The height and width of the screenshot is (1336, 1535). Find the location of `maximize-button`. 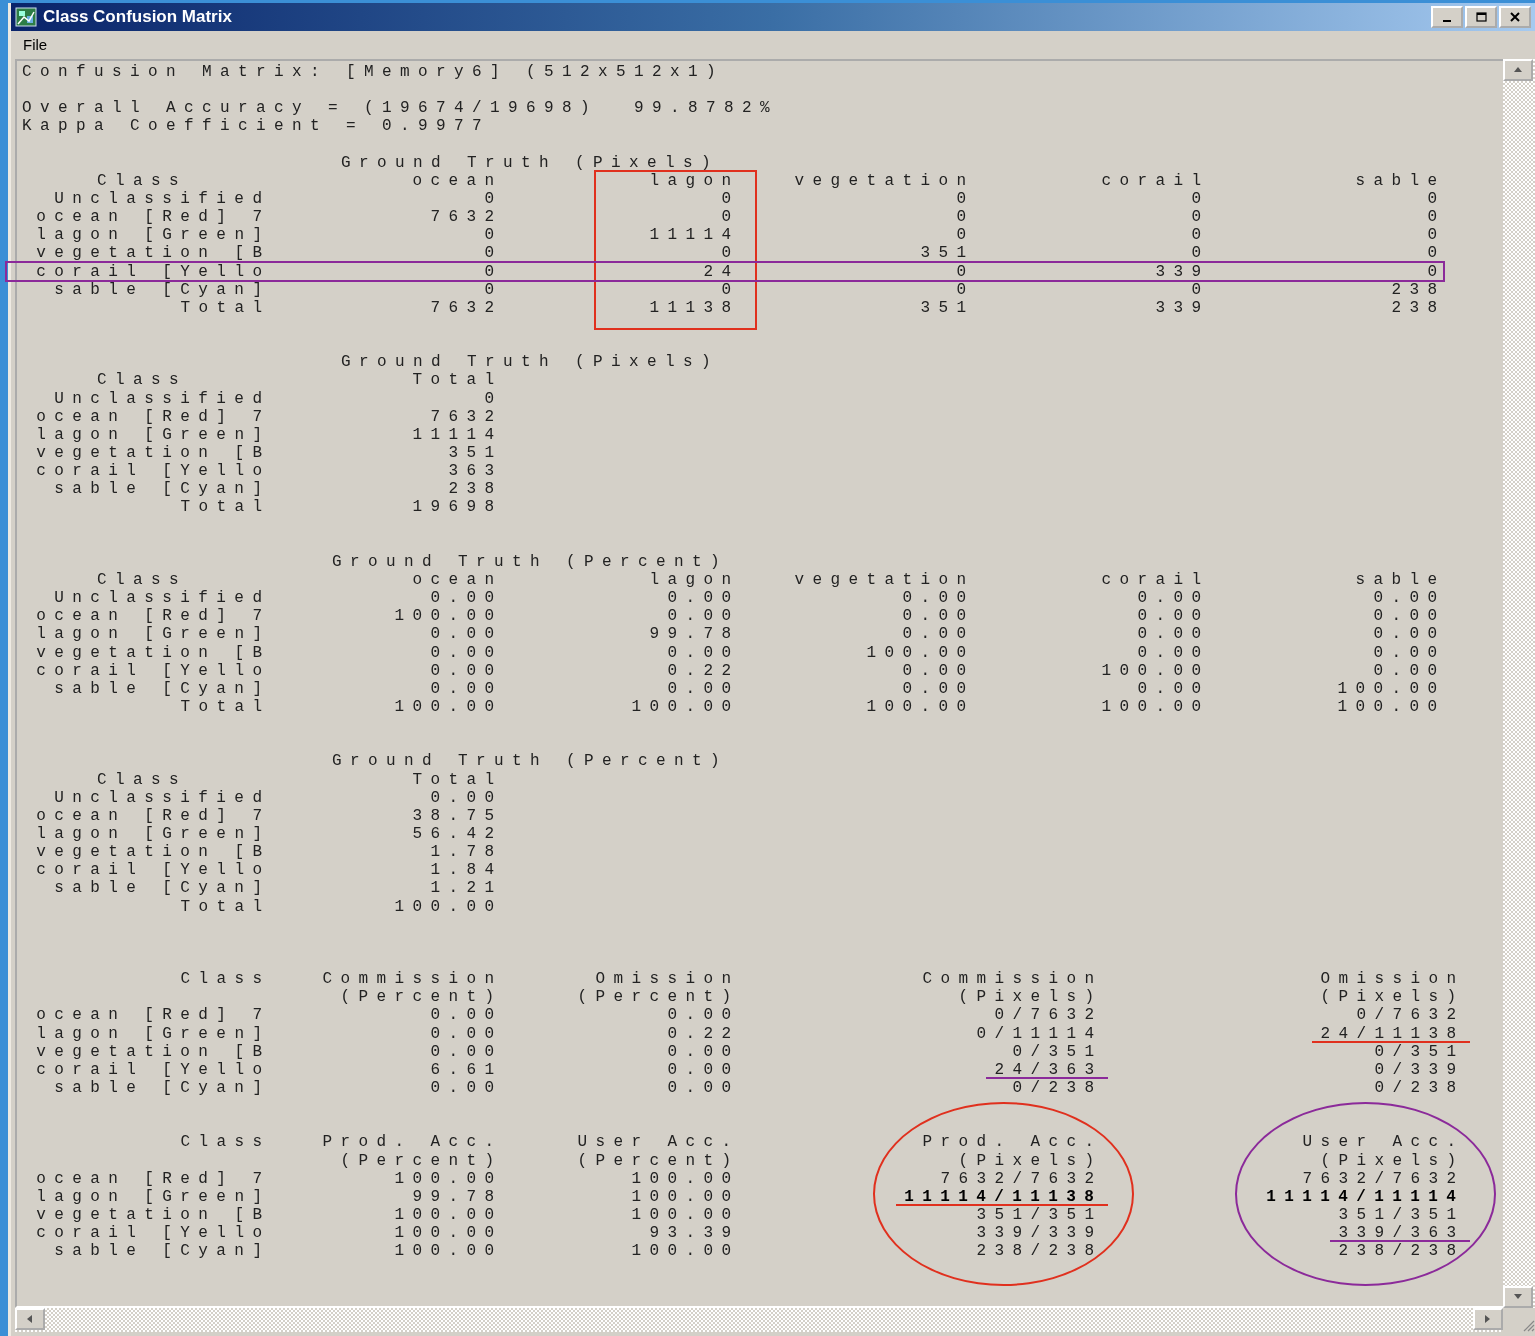

maximize-button is located at coordinates (1481, 17).